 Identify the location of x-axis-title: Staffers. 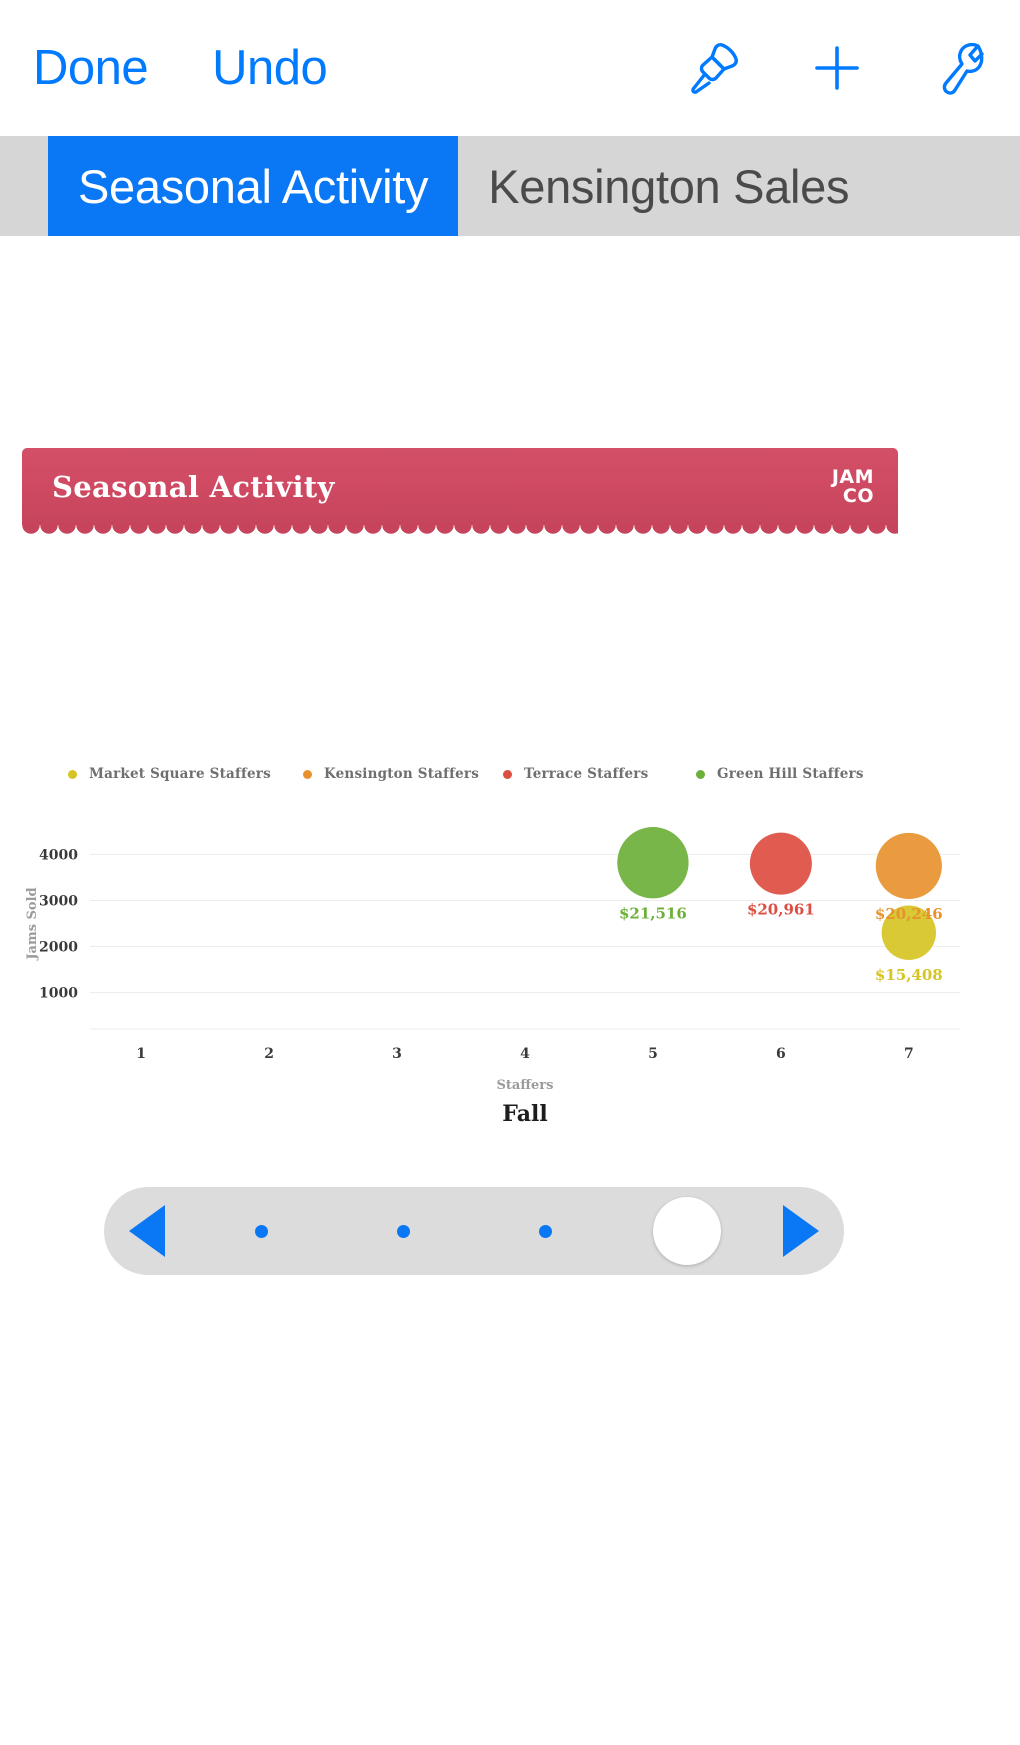
(525, 1085).